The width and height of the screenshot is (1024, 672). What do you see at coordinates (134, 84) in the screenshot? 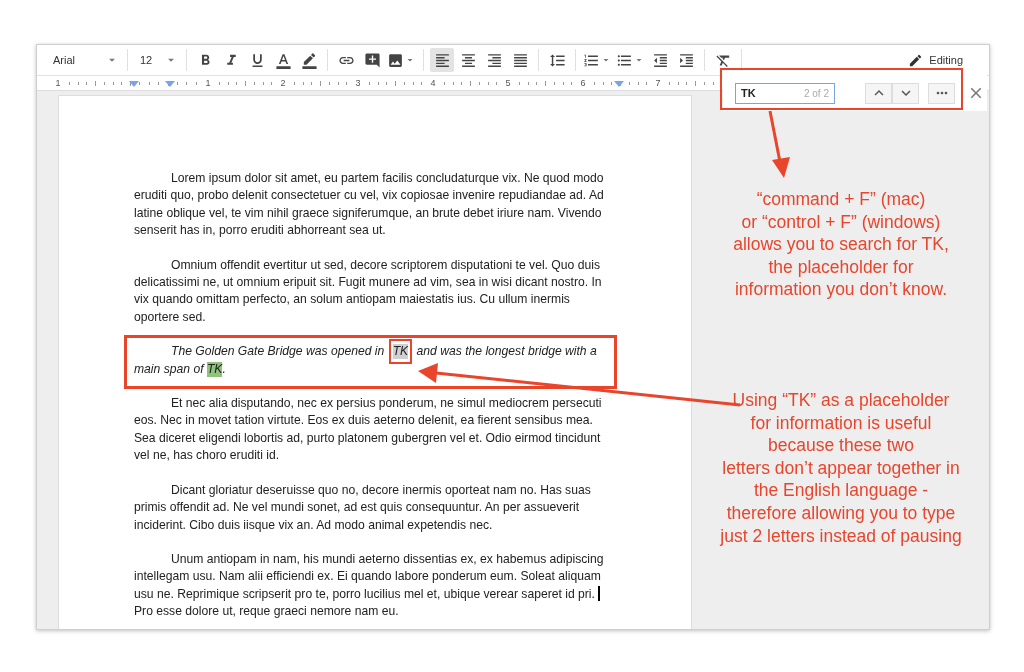
I see `left-indent-marker` at bounding box center [134, 84].